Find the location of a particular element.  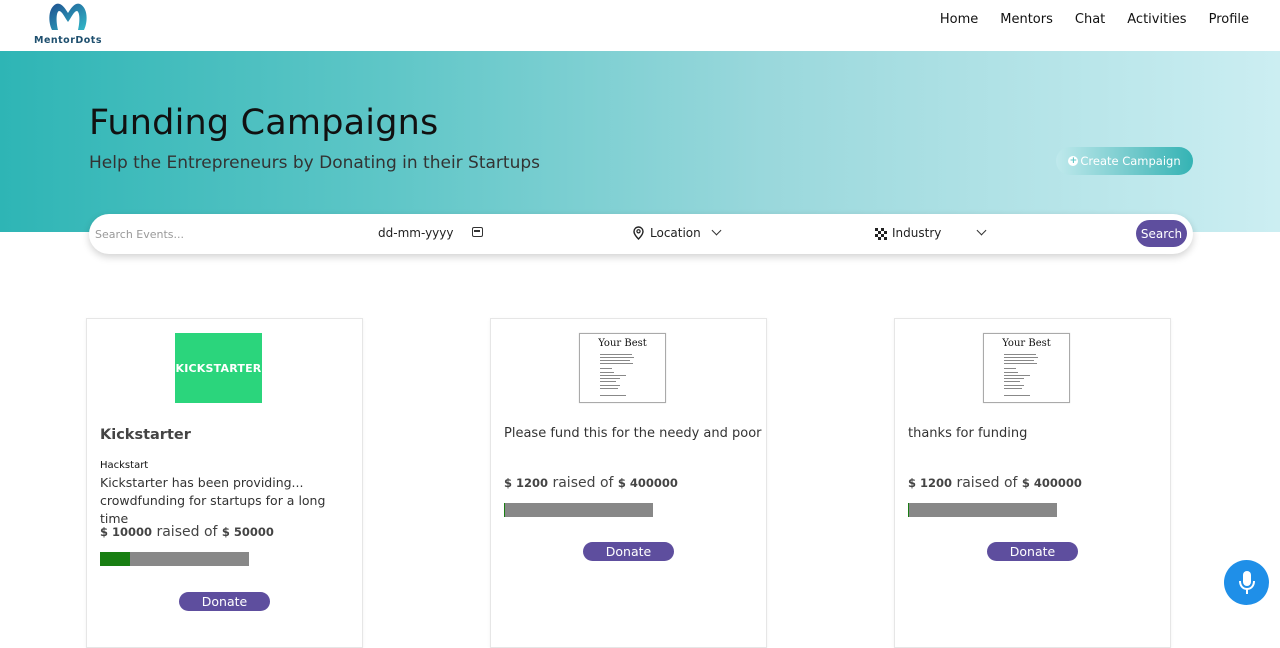

industry-dropdown: Industry is located at coordinates (916, 233).